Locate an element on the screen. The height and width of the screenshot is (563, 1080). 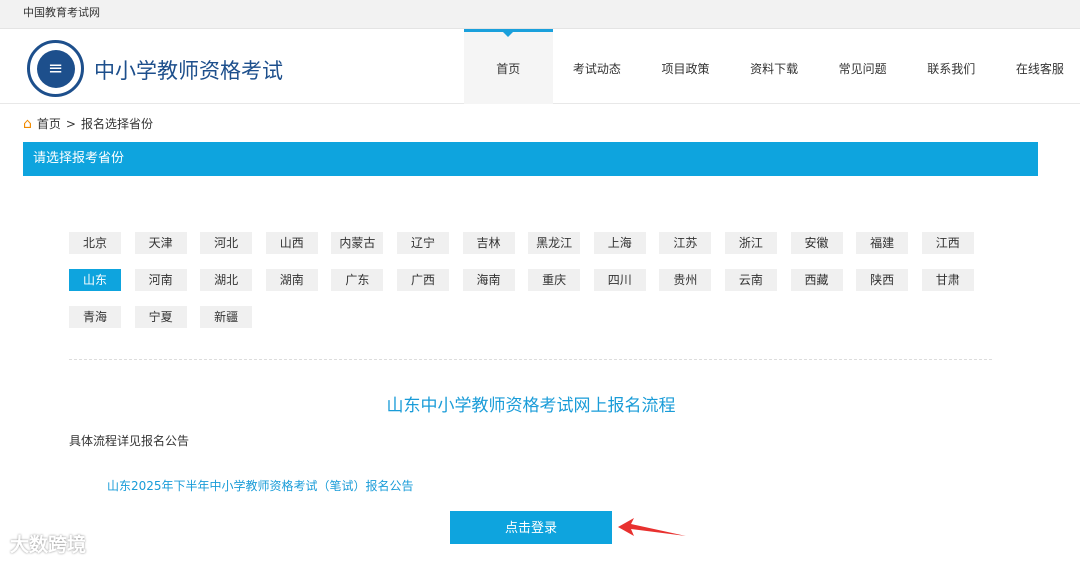
province-item: 广东 is located at coordinates (357, 280).